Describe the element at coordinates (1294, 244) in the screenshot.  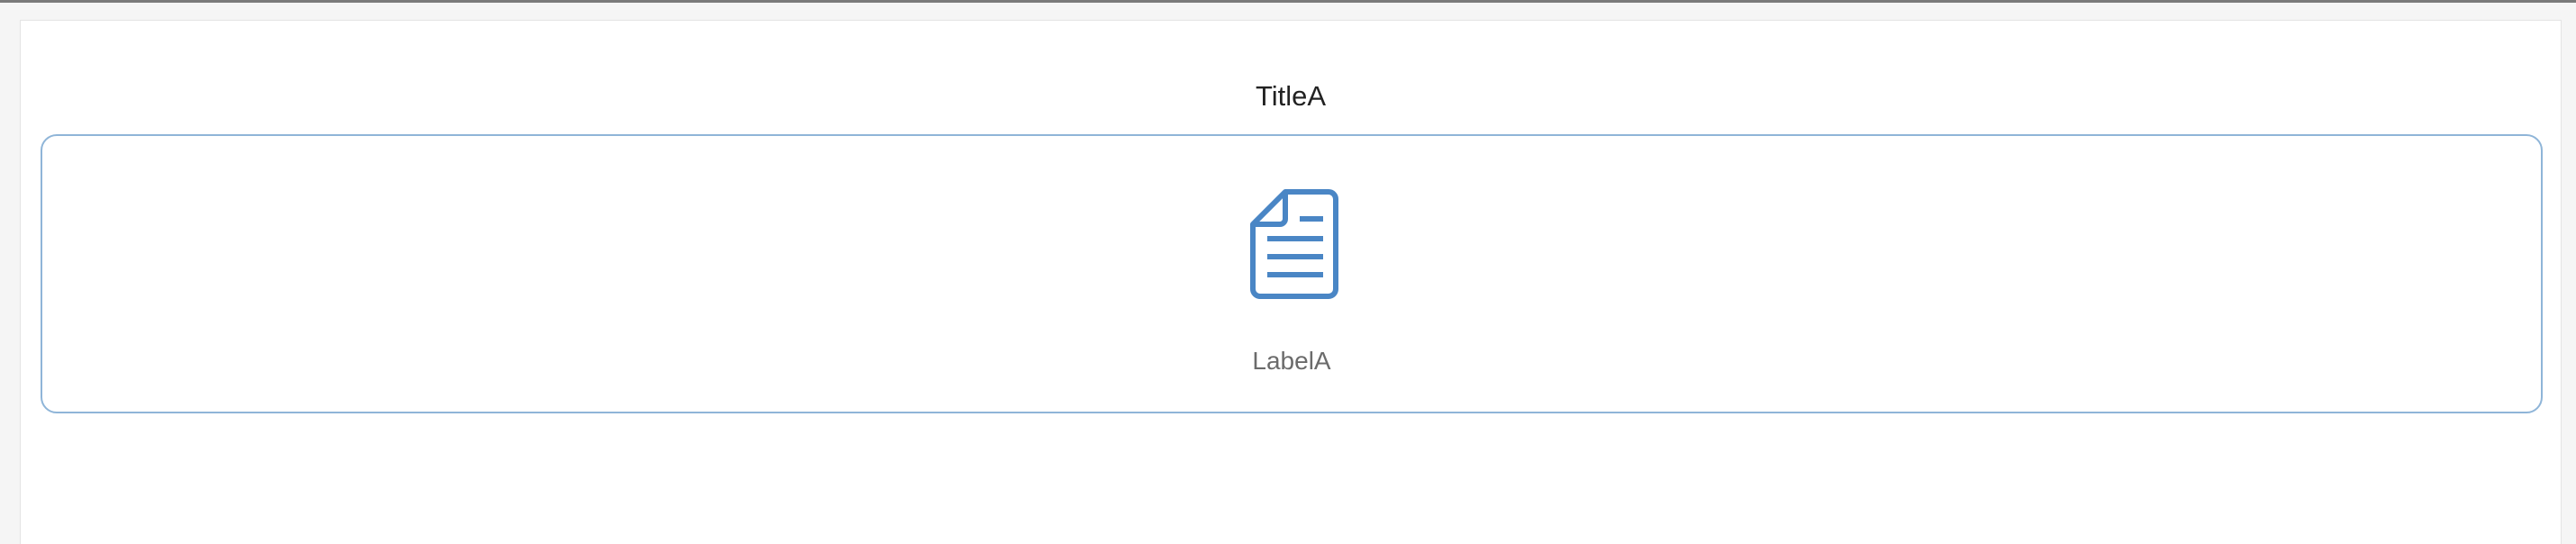
I see `document-icon` at that location.